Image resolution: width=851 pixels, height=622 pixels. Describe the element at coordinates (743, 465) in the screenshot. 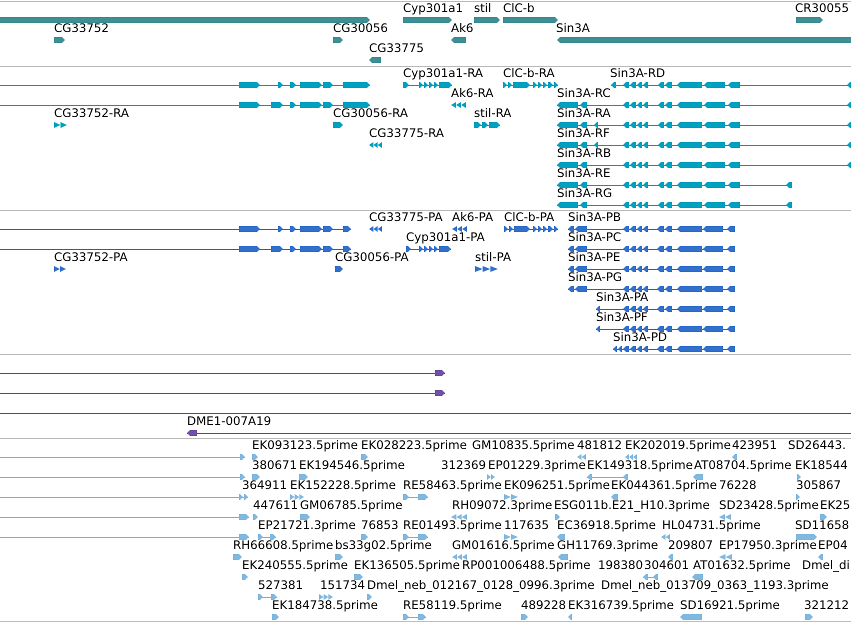

I see `est-label: AT08704.5prime` at that location.